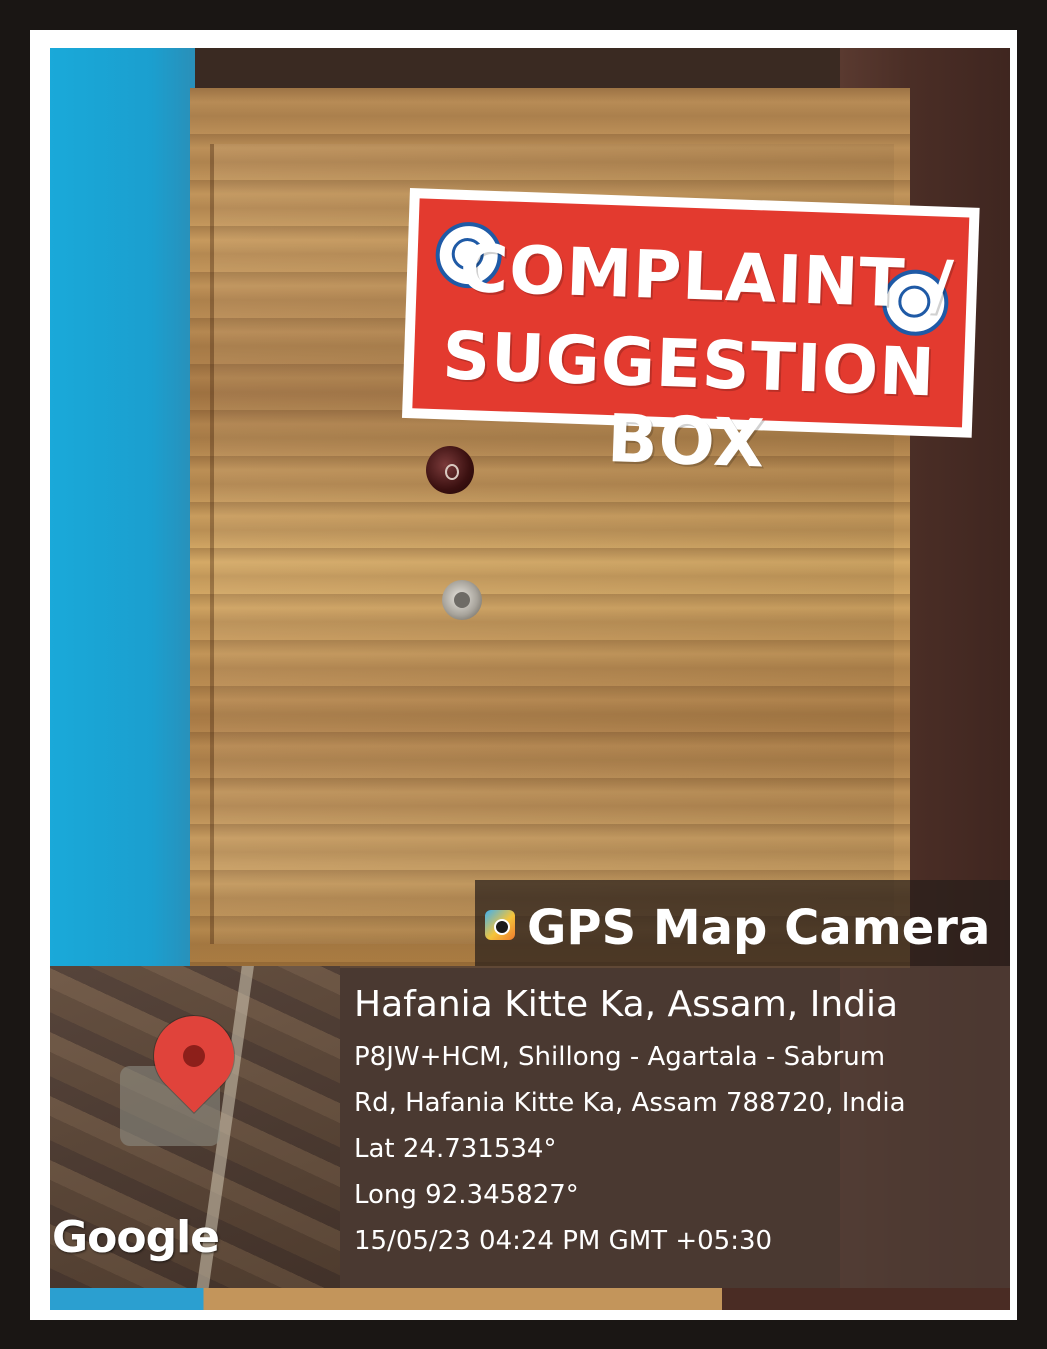 This screenshot has width=1047, height=1349. Describe the element at coordinates (530, 1299) in the screenshot. I see `floor-strip` at that location.